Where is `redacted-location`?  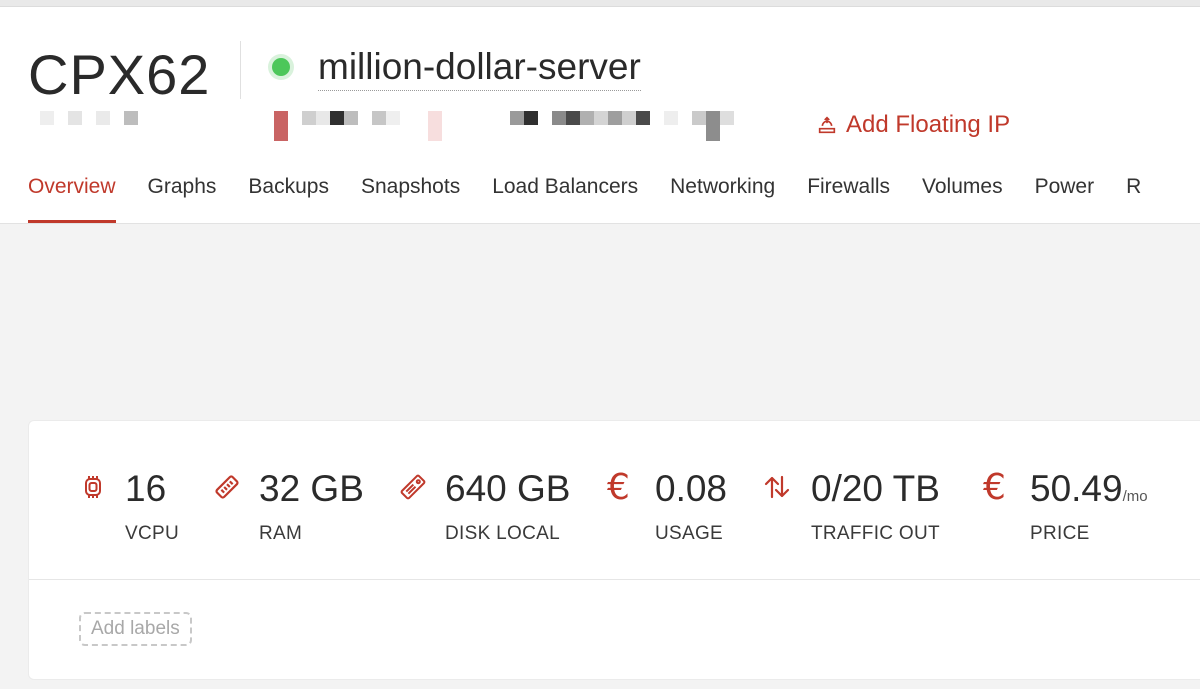
redacted-location is located at coordinates (89, 118).